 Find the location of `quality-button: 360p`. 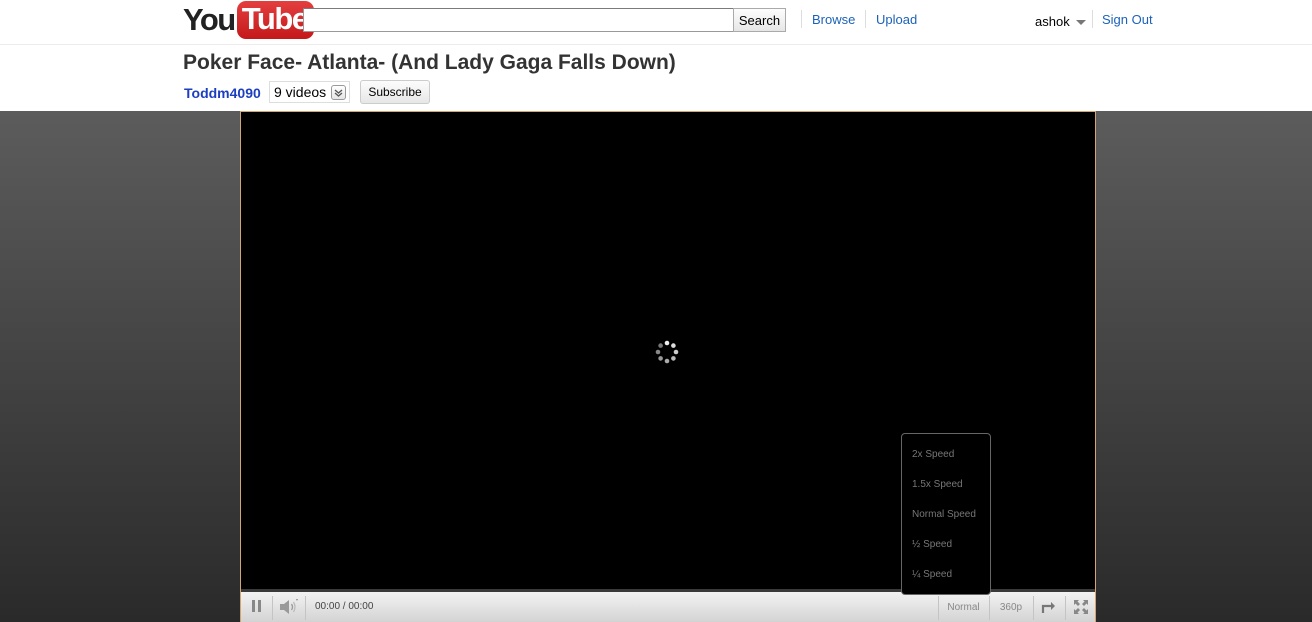

quality-button: 360p is located at coordinates (1011, 607).